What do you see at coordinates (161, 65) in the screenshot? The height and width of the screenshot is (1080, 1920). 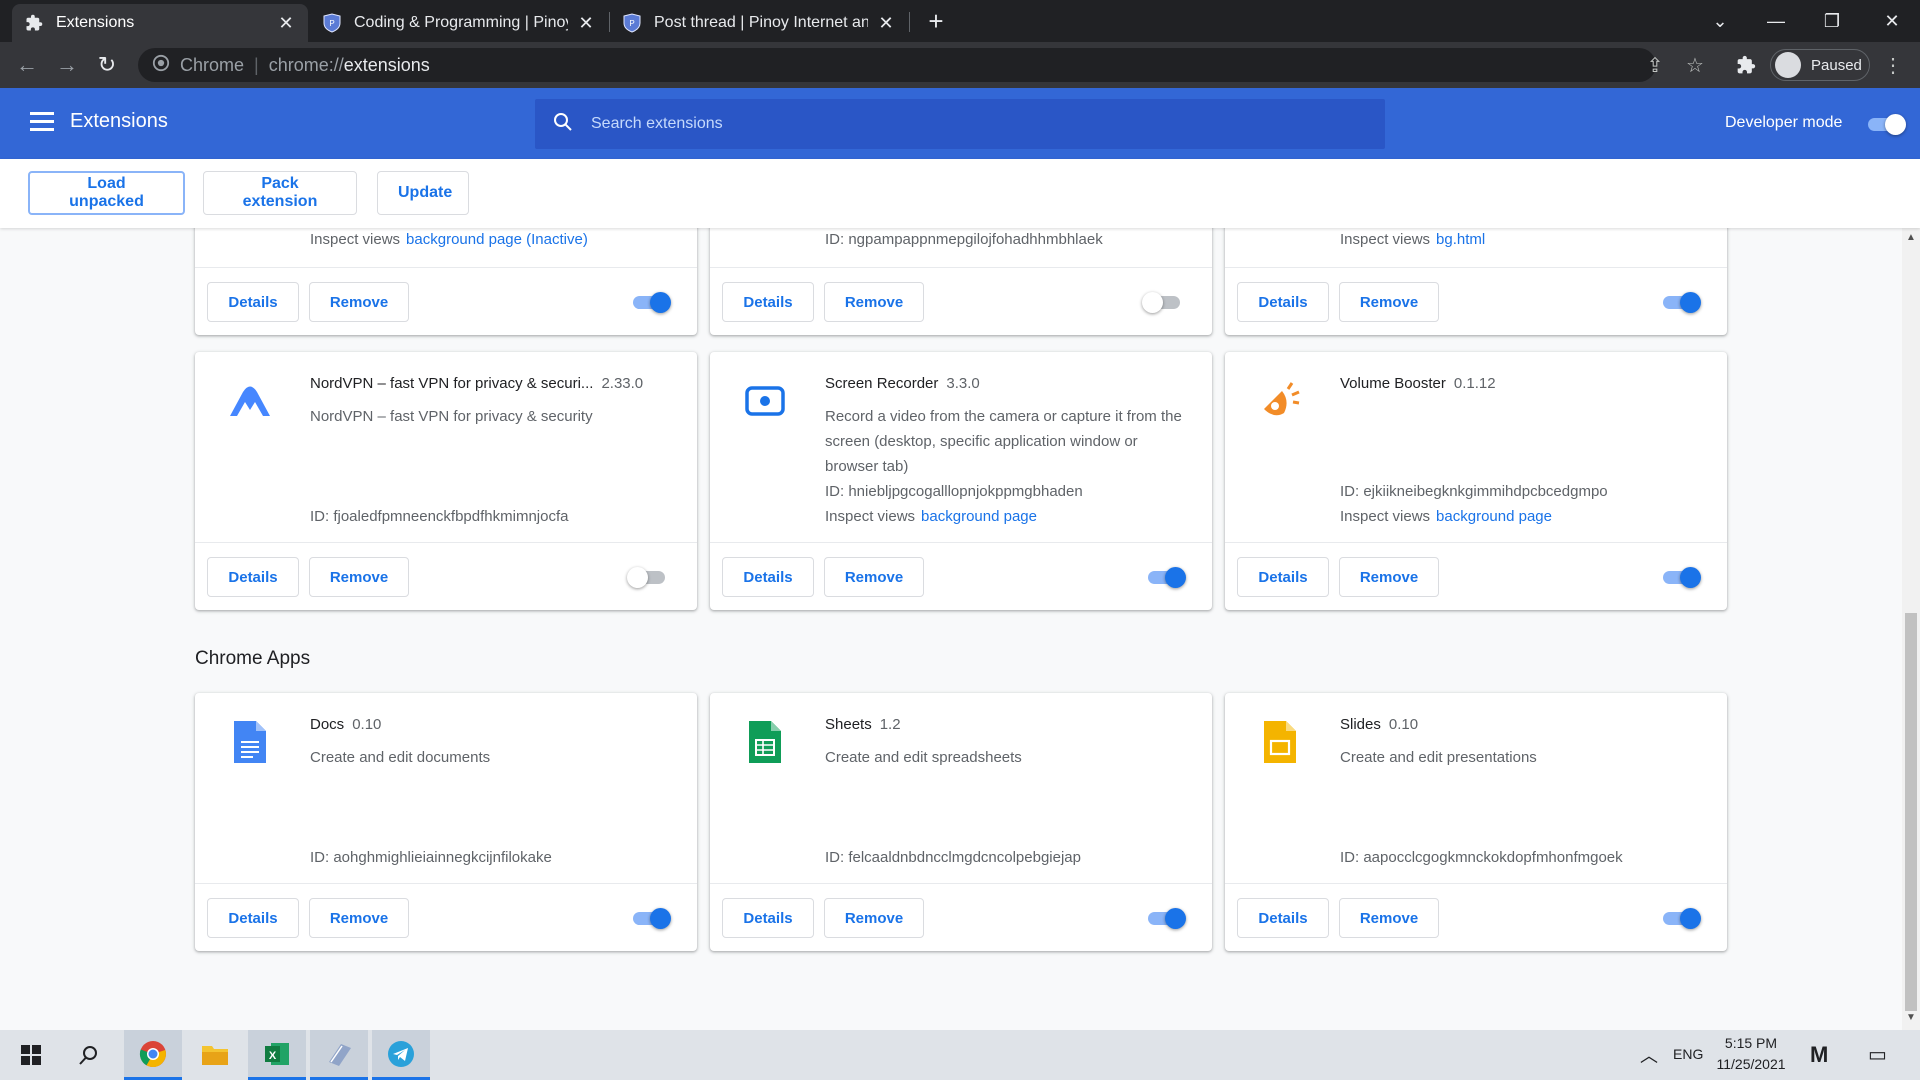 I see `chrome-logo-icon` at bounding box center [161, 65].